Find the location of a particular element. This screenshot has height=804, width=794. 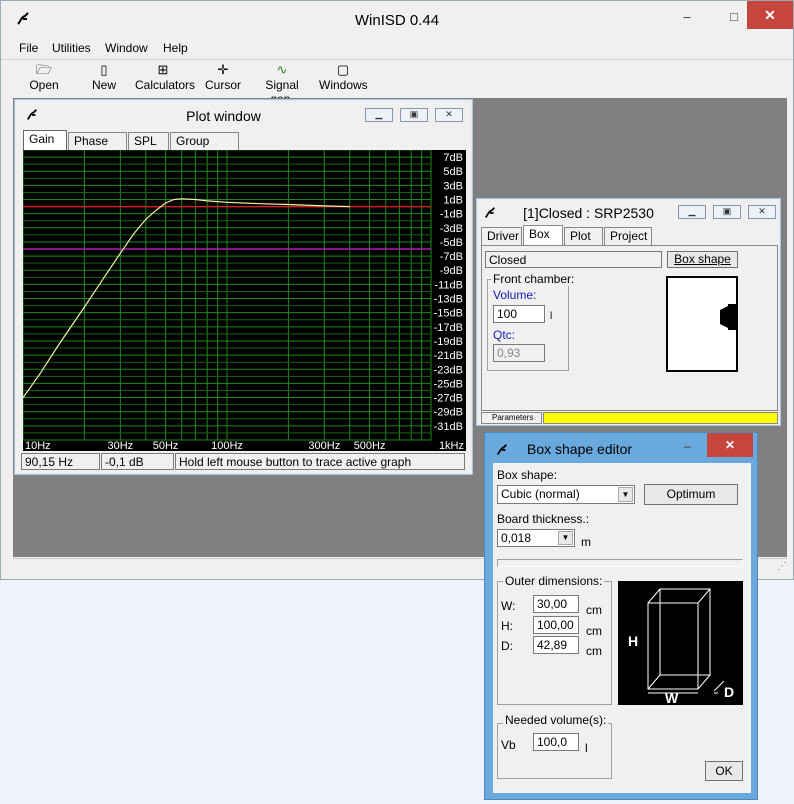

tab-spl: SPL is located at coordinates (148, 141).